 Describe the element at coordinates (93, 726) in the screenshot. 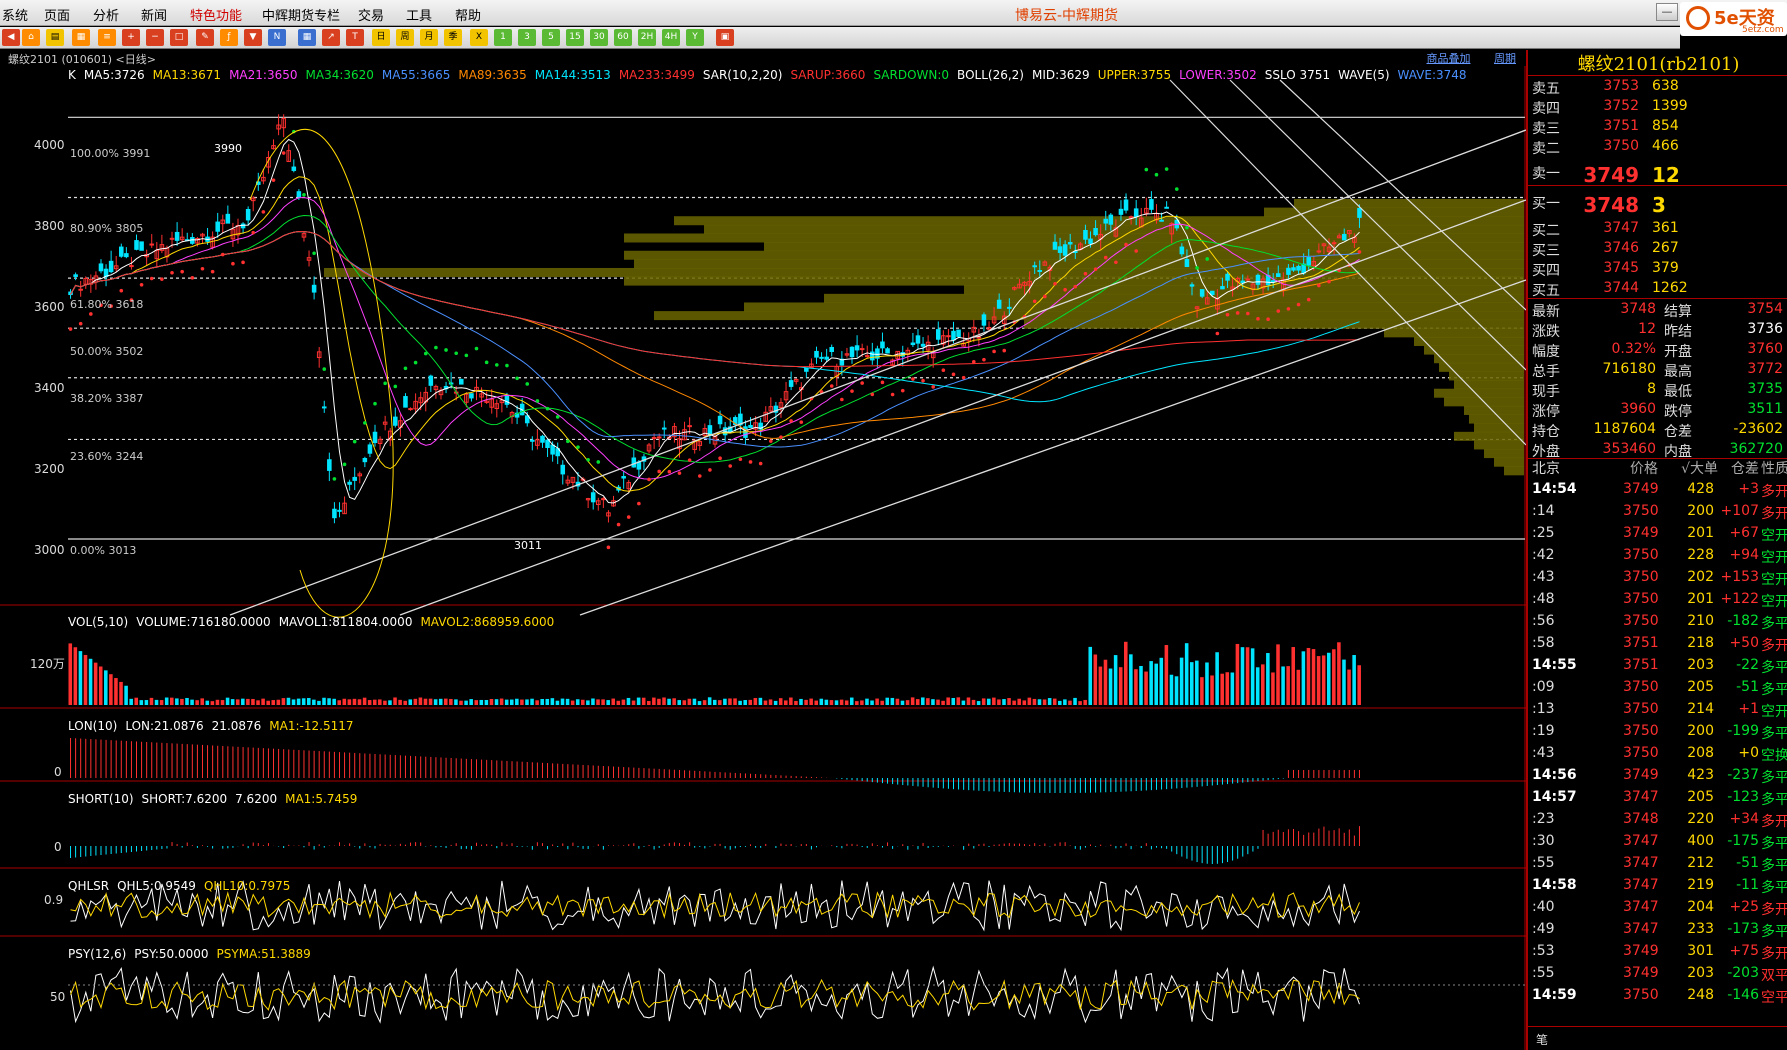

I see `indicator-value: LON(10)` at that location.